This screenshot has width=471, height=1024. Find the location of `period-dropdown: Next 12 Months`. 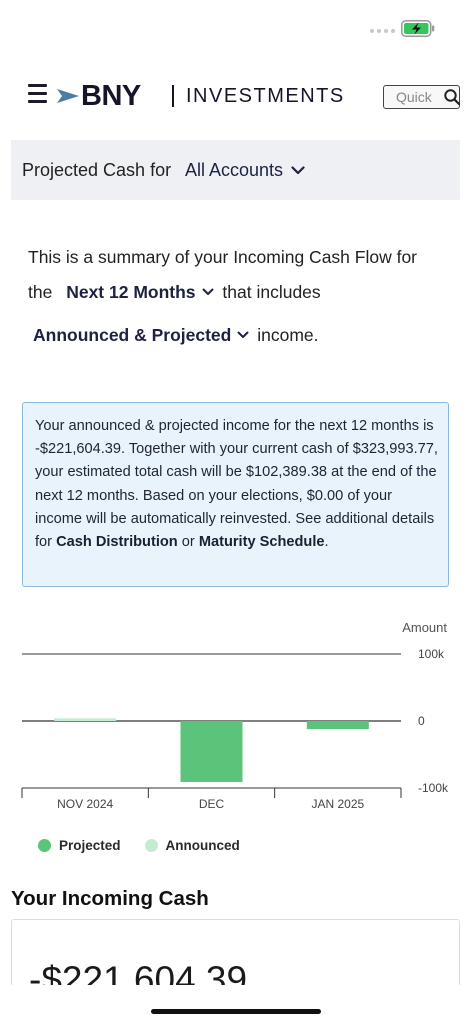

period-dropdown: Next 12 Months is located at coordinates (140, 292).